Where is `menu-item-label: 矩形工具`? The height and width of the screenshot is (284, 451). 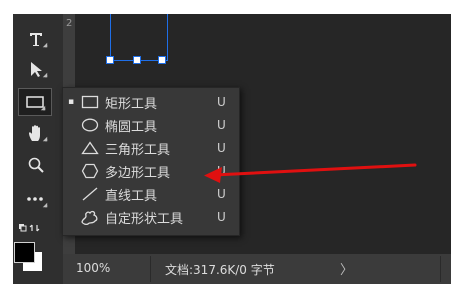 menu-item-label: 矩形工具 is located at coordinates (131, 104).